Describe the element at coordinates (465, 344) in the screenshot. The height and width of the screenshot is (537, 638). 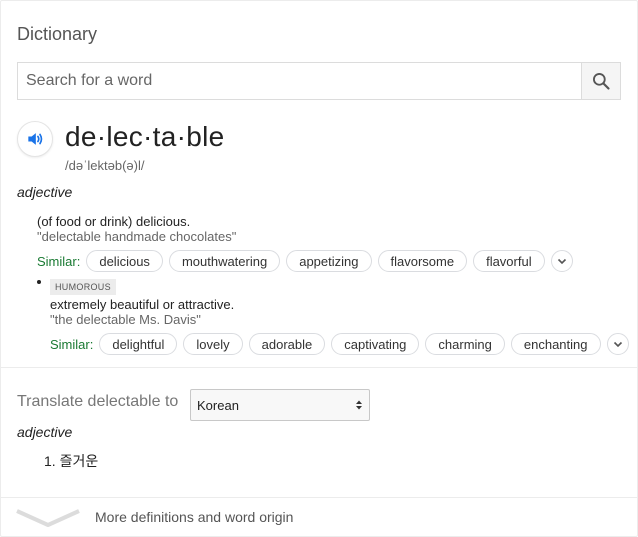
I see `similar-chip: charming` at that location.